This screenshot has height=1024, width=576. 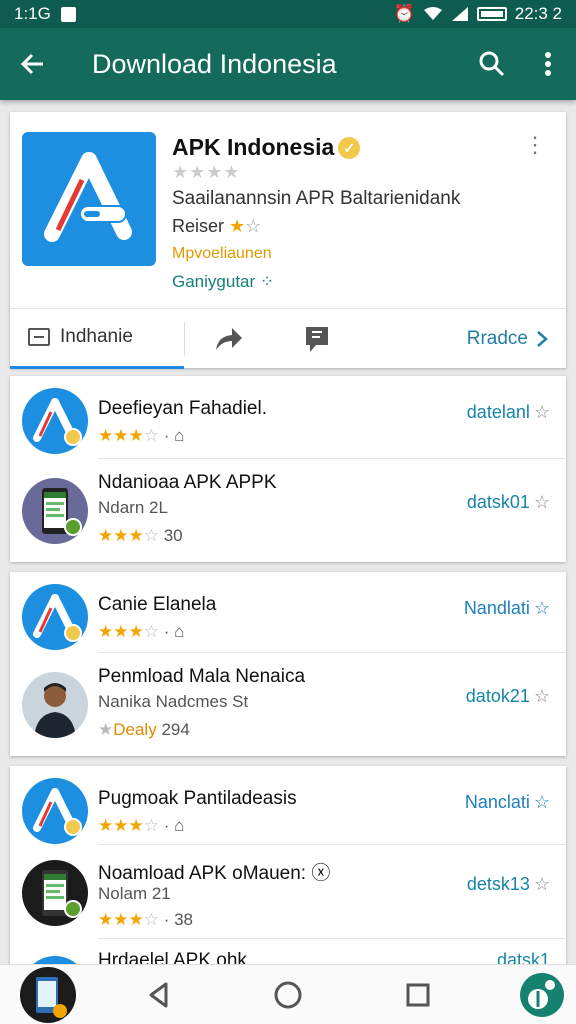 I want to click on app-name: Canie Elanela, so click(x=157, y=604).